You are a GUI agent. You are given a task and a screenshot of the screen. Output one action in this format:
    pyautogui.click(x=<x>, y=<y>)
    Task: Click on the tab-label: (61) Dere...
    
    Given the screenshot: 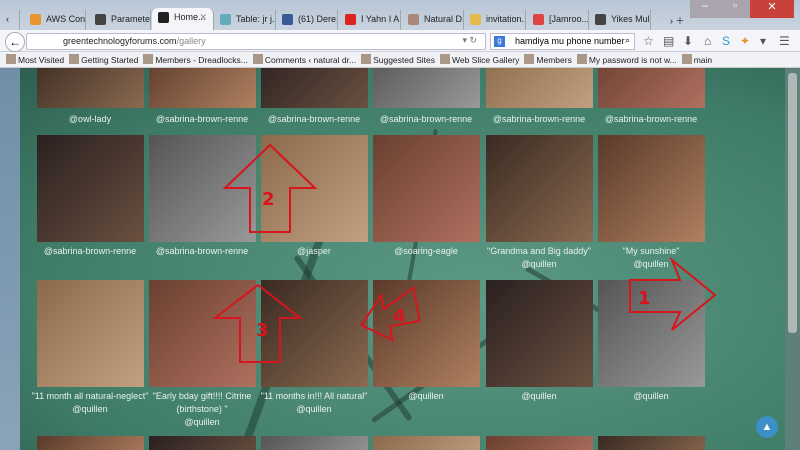 What is the action you would take?
    pyautogui.click(x=318, y=19)
    